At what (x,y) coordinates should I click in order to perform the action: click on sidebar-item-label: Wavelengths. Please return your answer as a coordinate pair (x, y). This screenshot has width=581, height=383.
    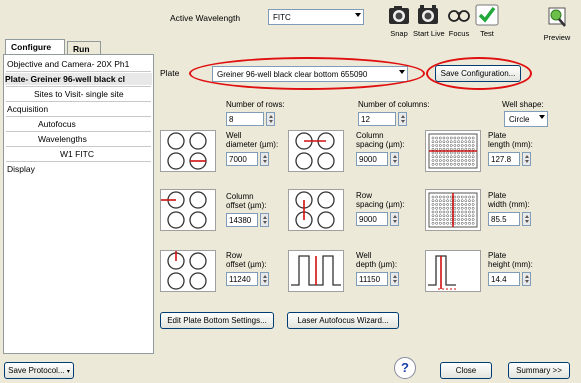
    Looking at the image, I should click on (62, 139).